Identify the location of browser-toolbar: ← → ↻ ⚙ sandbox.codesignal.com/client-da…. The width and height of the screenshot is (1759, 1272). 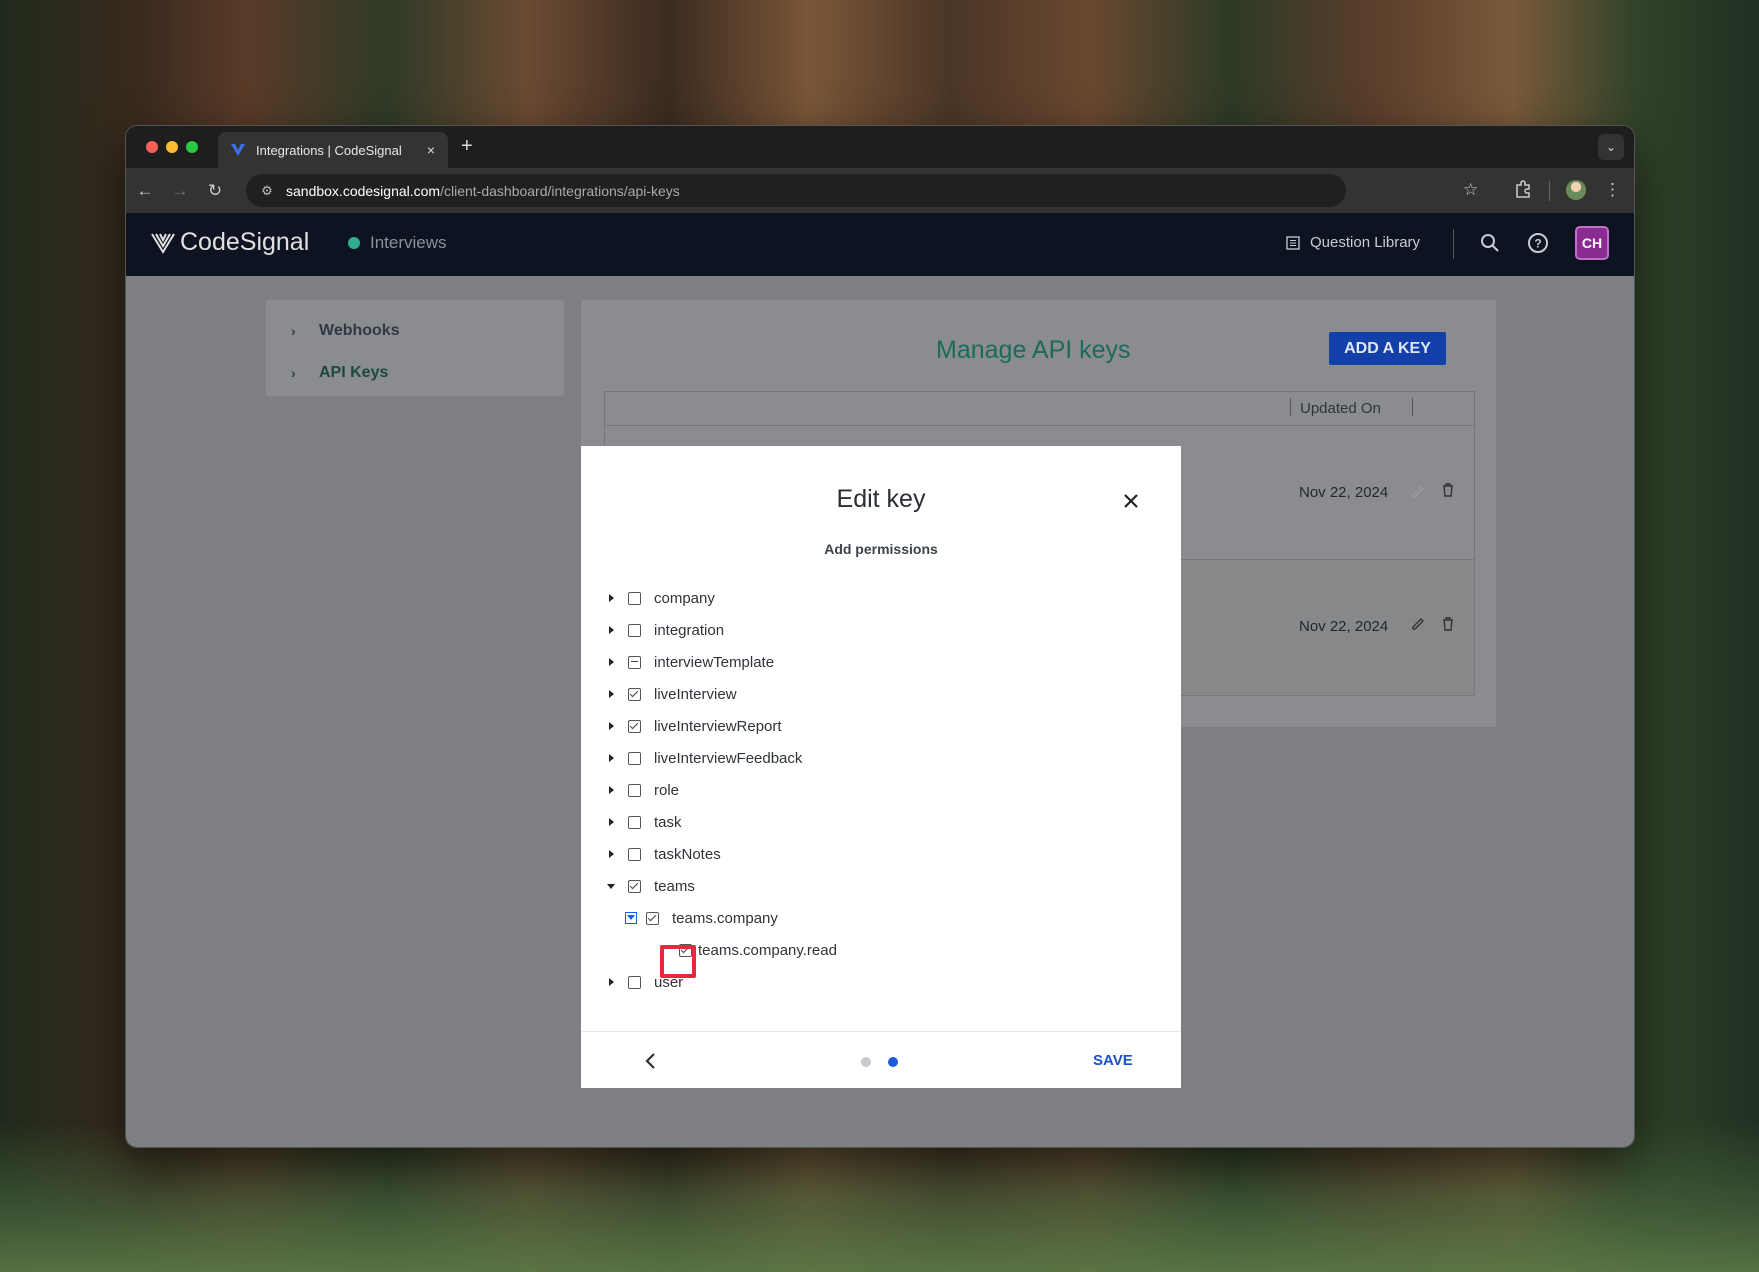
(880, 190).